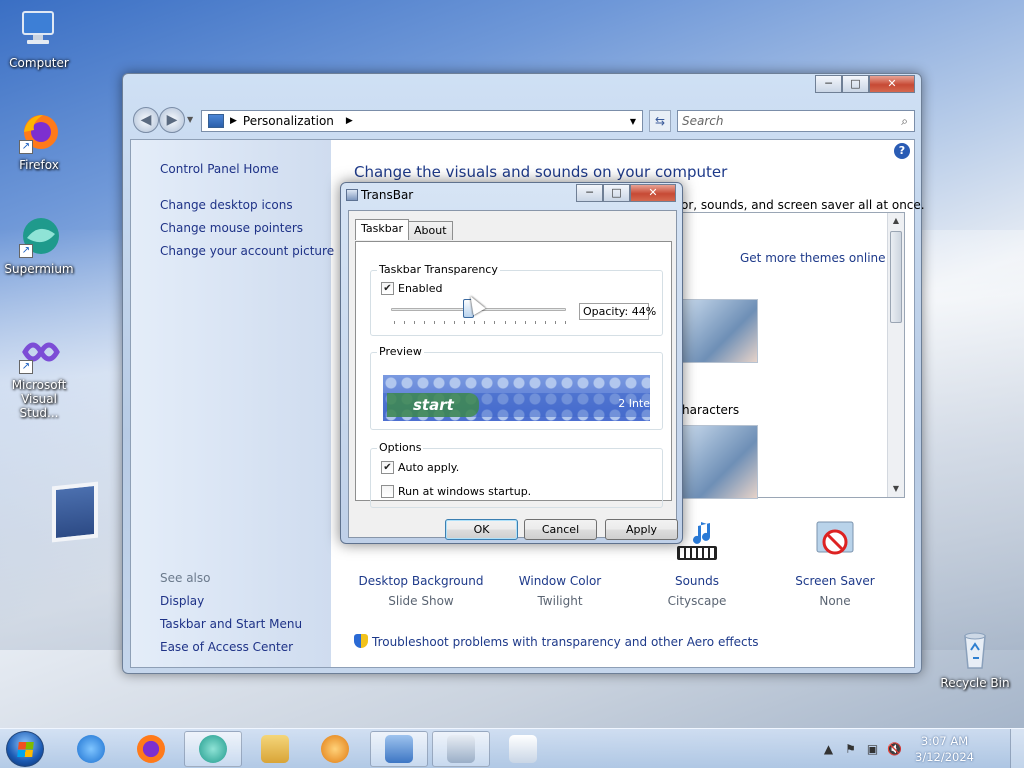 The height and width of the screenshot is (768, 1024). Describe the element at coordinates (387, 491) in the screenshot. I see `run-at-startup-check-box` at that location.